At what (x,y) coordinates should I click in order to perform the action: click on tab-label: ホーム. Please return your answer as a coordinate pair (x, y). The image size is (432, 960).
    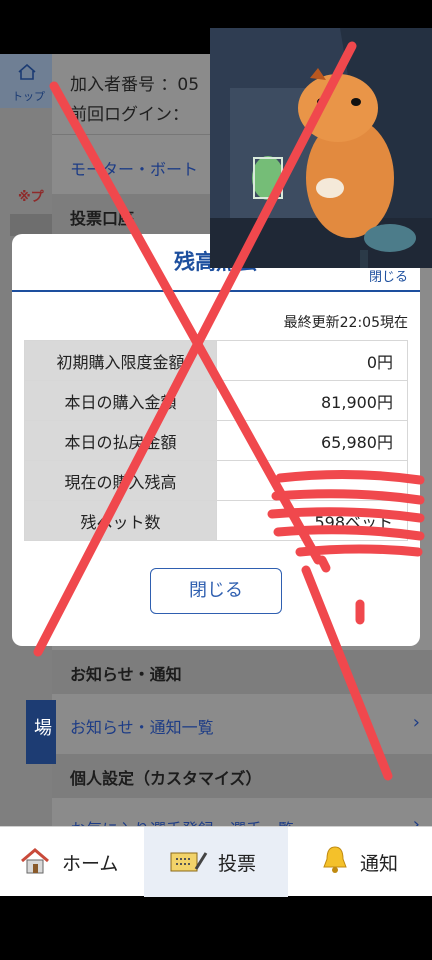
    Looking at the image, I should click on (90, 864).